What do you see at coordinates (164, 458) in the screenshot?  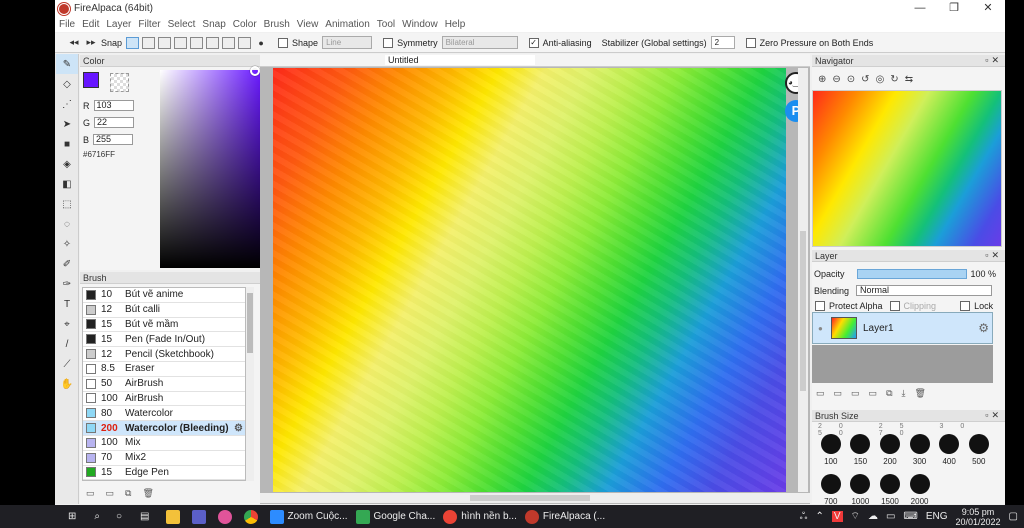 I see `brush-list-item: 70 Mix2` at bounding box center [164, 458].